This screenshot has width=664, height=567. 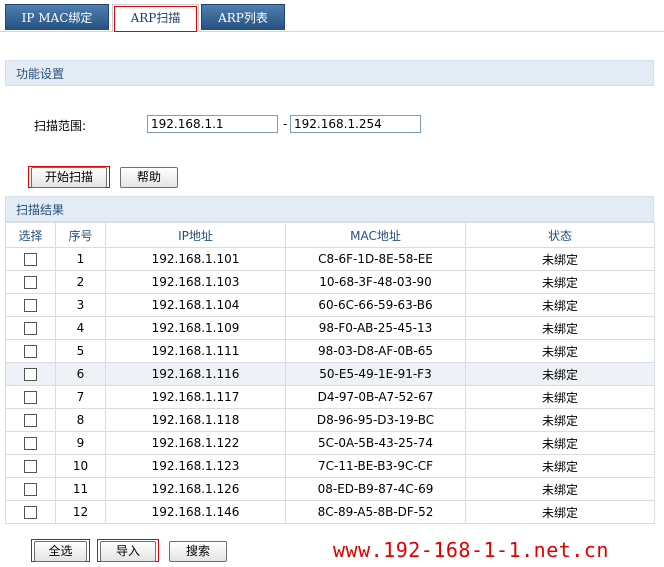 I want to click on table-row: 8 192.168.1.118 D8-96-95-D3-19-BC 未绑定, so click(x=330, y=420).